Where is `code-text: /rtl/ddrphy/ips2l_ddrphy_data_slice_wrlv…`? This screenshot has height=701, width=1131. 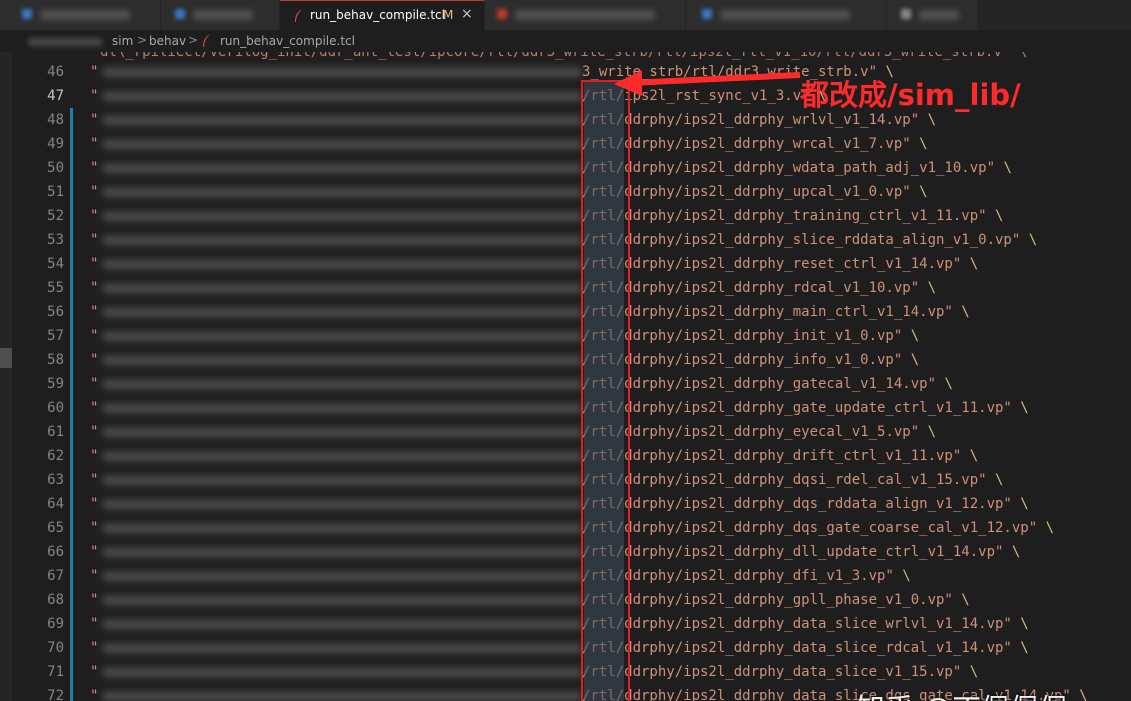 code-text: /rtl/ddrphy/ips2l_ddrphy_data_slice_wrlv… is located at coordinates (805, 624).